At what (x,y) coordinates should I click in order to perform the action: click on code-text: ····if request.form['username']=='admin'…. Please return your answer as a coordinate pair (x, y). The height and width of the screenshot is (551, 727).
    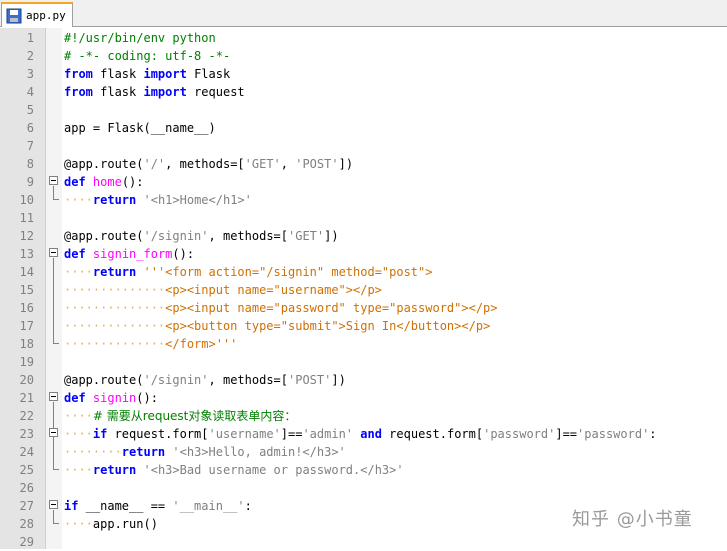
    Looking at the image, I should click on (360, 434).